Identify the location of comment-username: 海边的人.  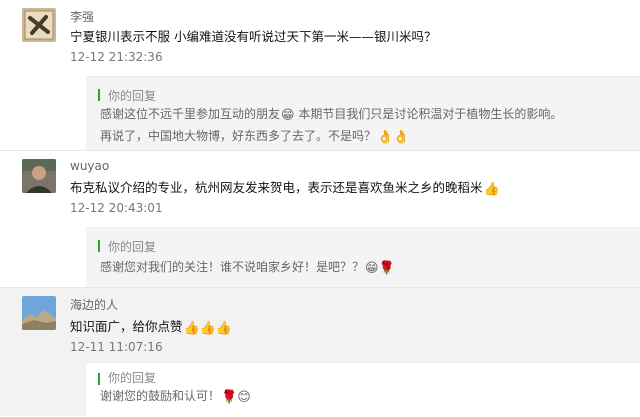
(94, 304).